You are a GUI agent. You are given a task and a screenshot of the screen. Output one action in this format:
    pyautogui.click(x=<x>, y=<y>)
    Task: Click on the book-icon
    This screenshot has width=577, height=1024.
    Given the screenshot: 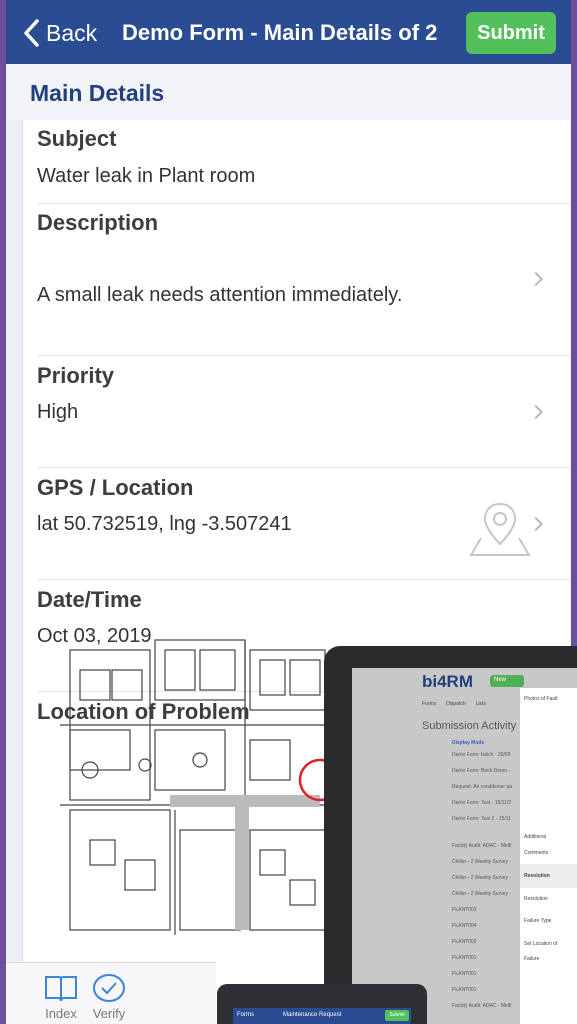 What is the action you would take?
    pyautogui.click(x=61, y=989)
    